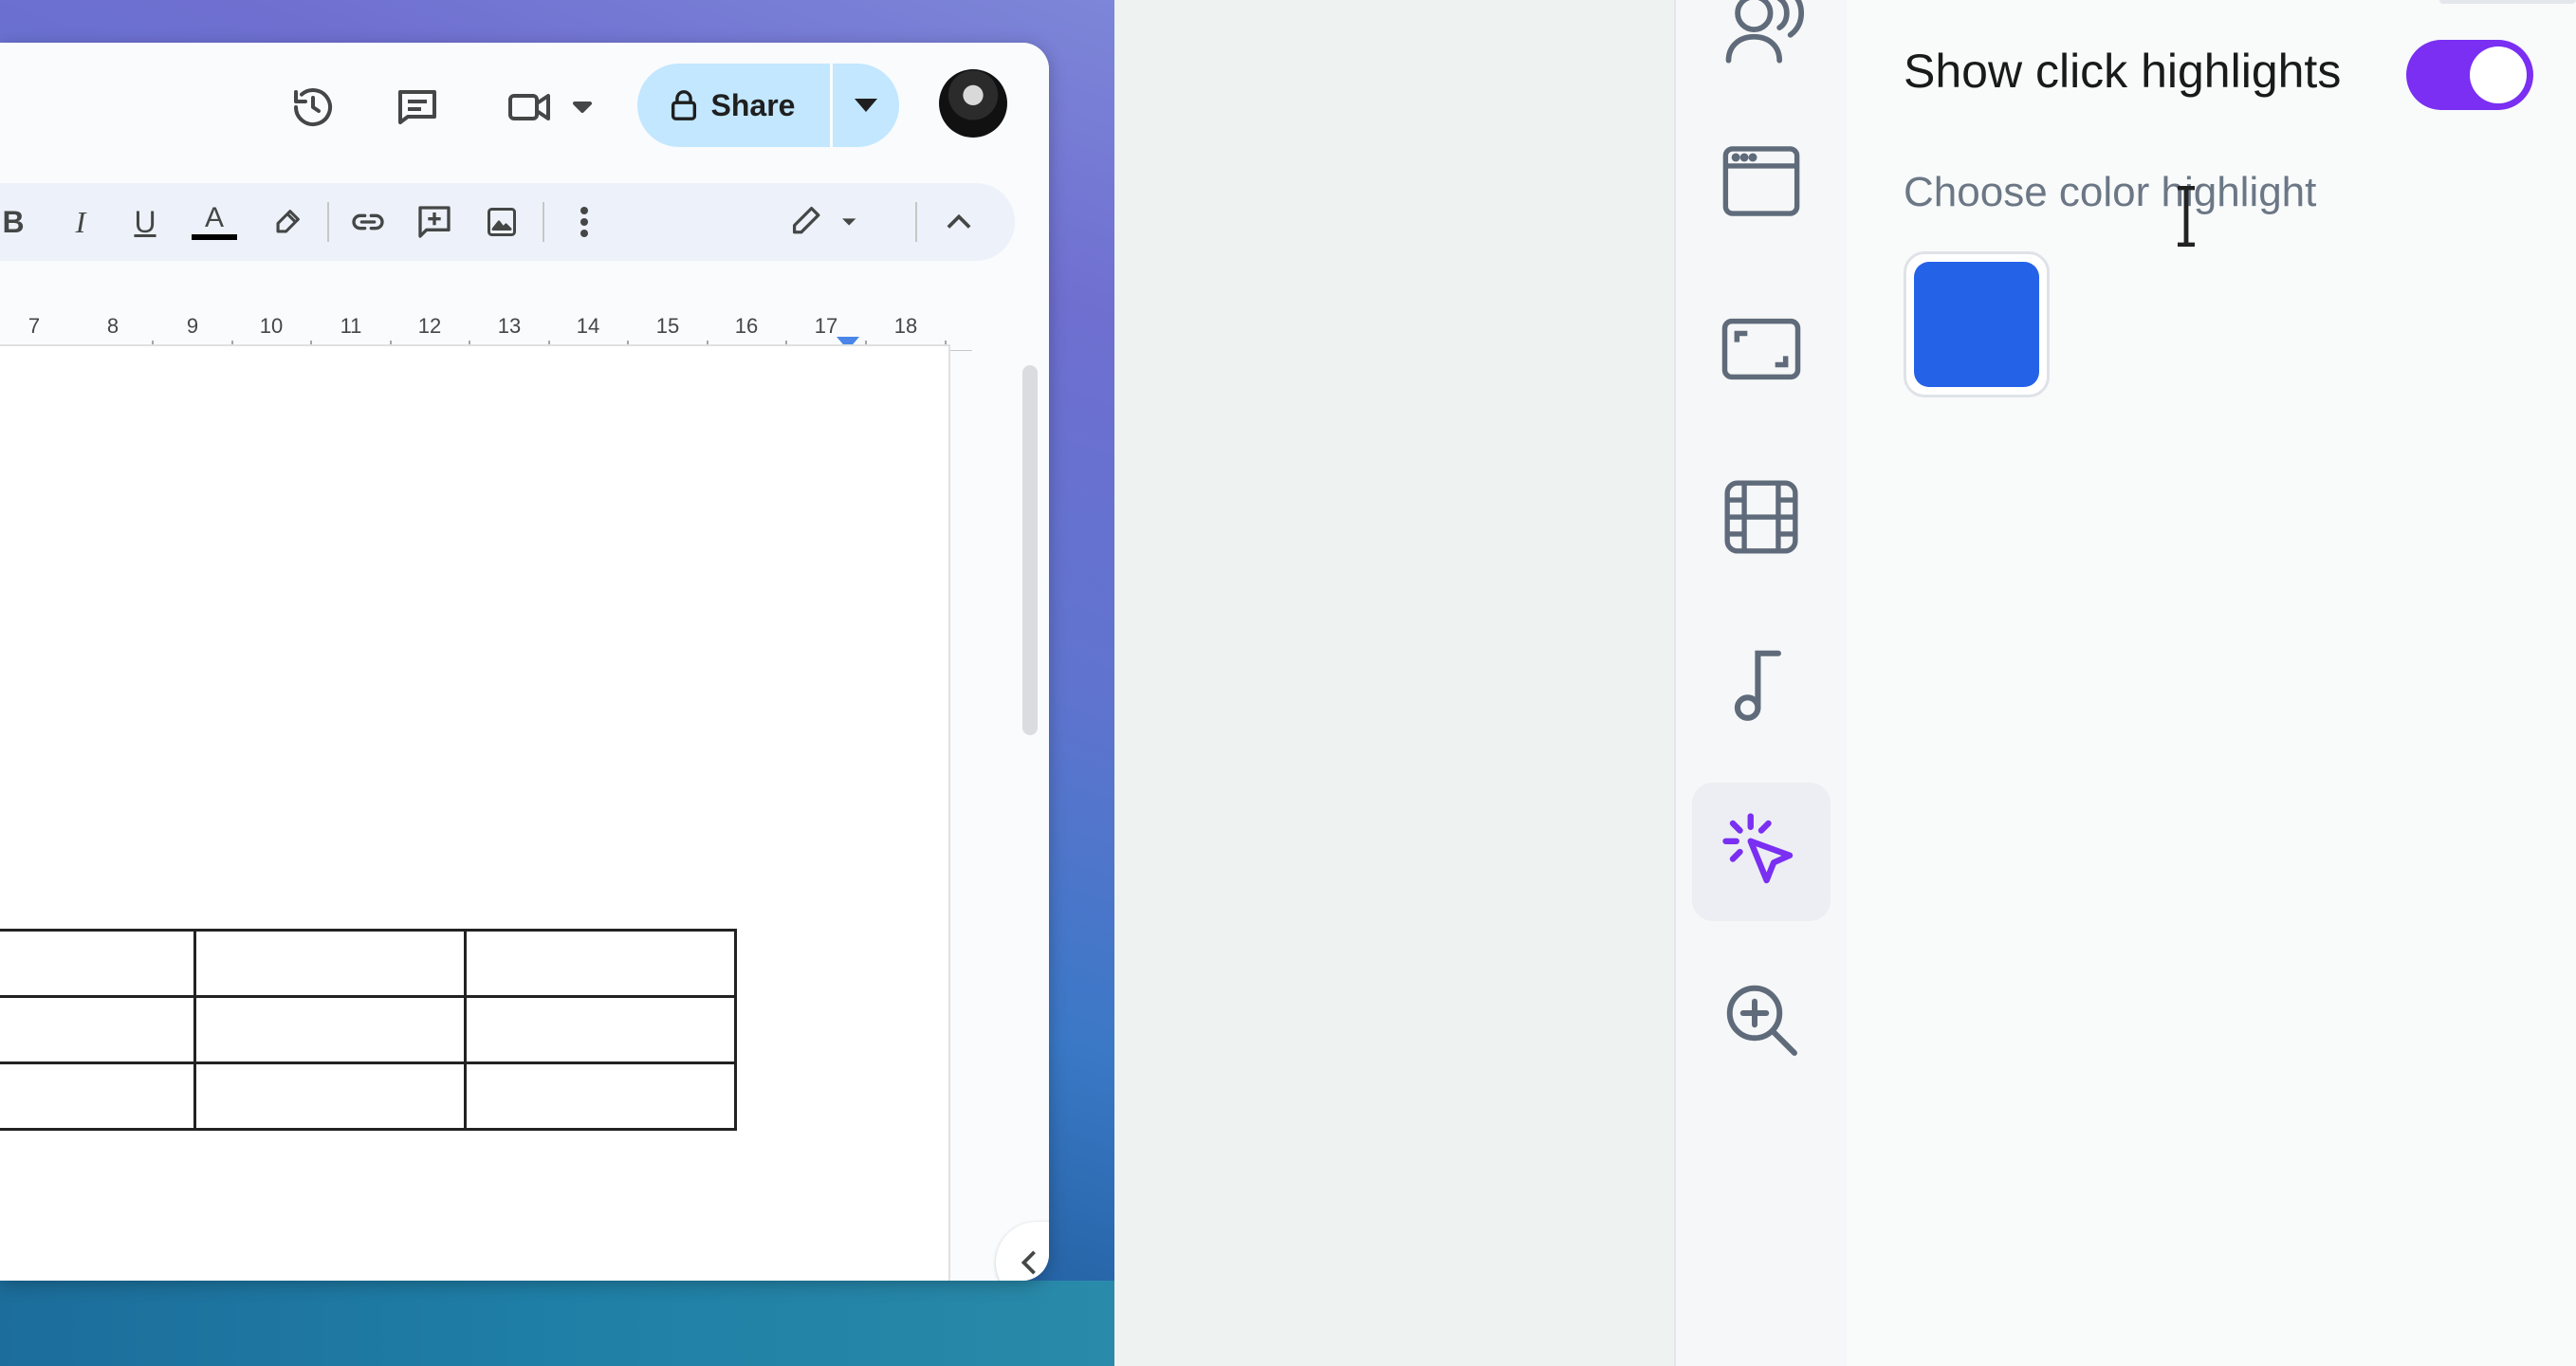  What do you see at coordinates (145, 222) in the screenshot?
I see `underline-button: U` at bounding box center [145, 222].